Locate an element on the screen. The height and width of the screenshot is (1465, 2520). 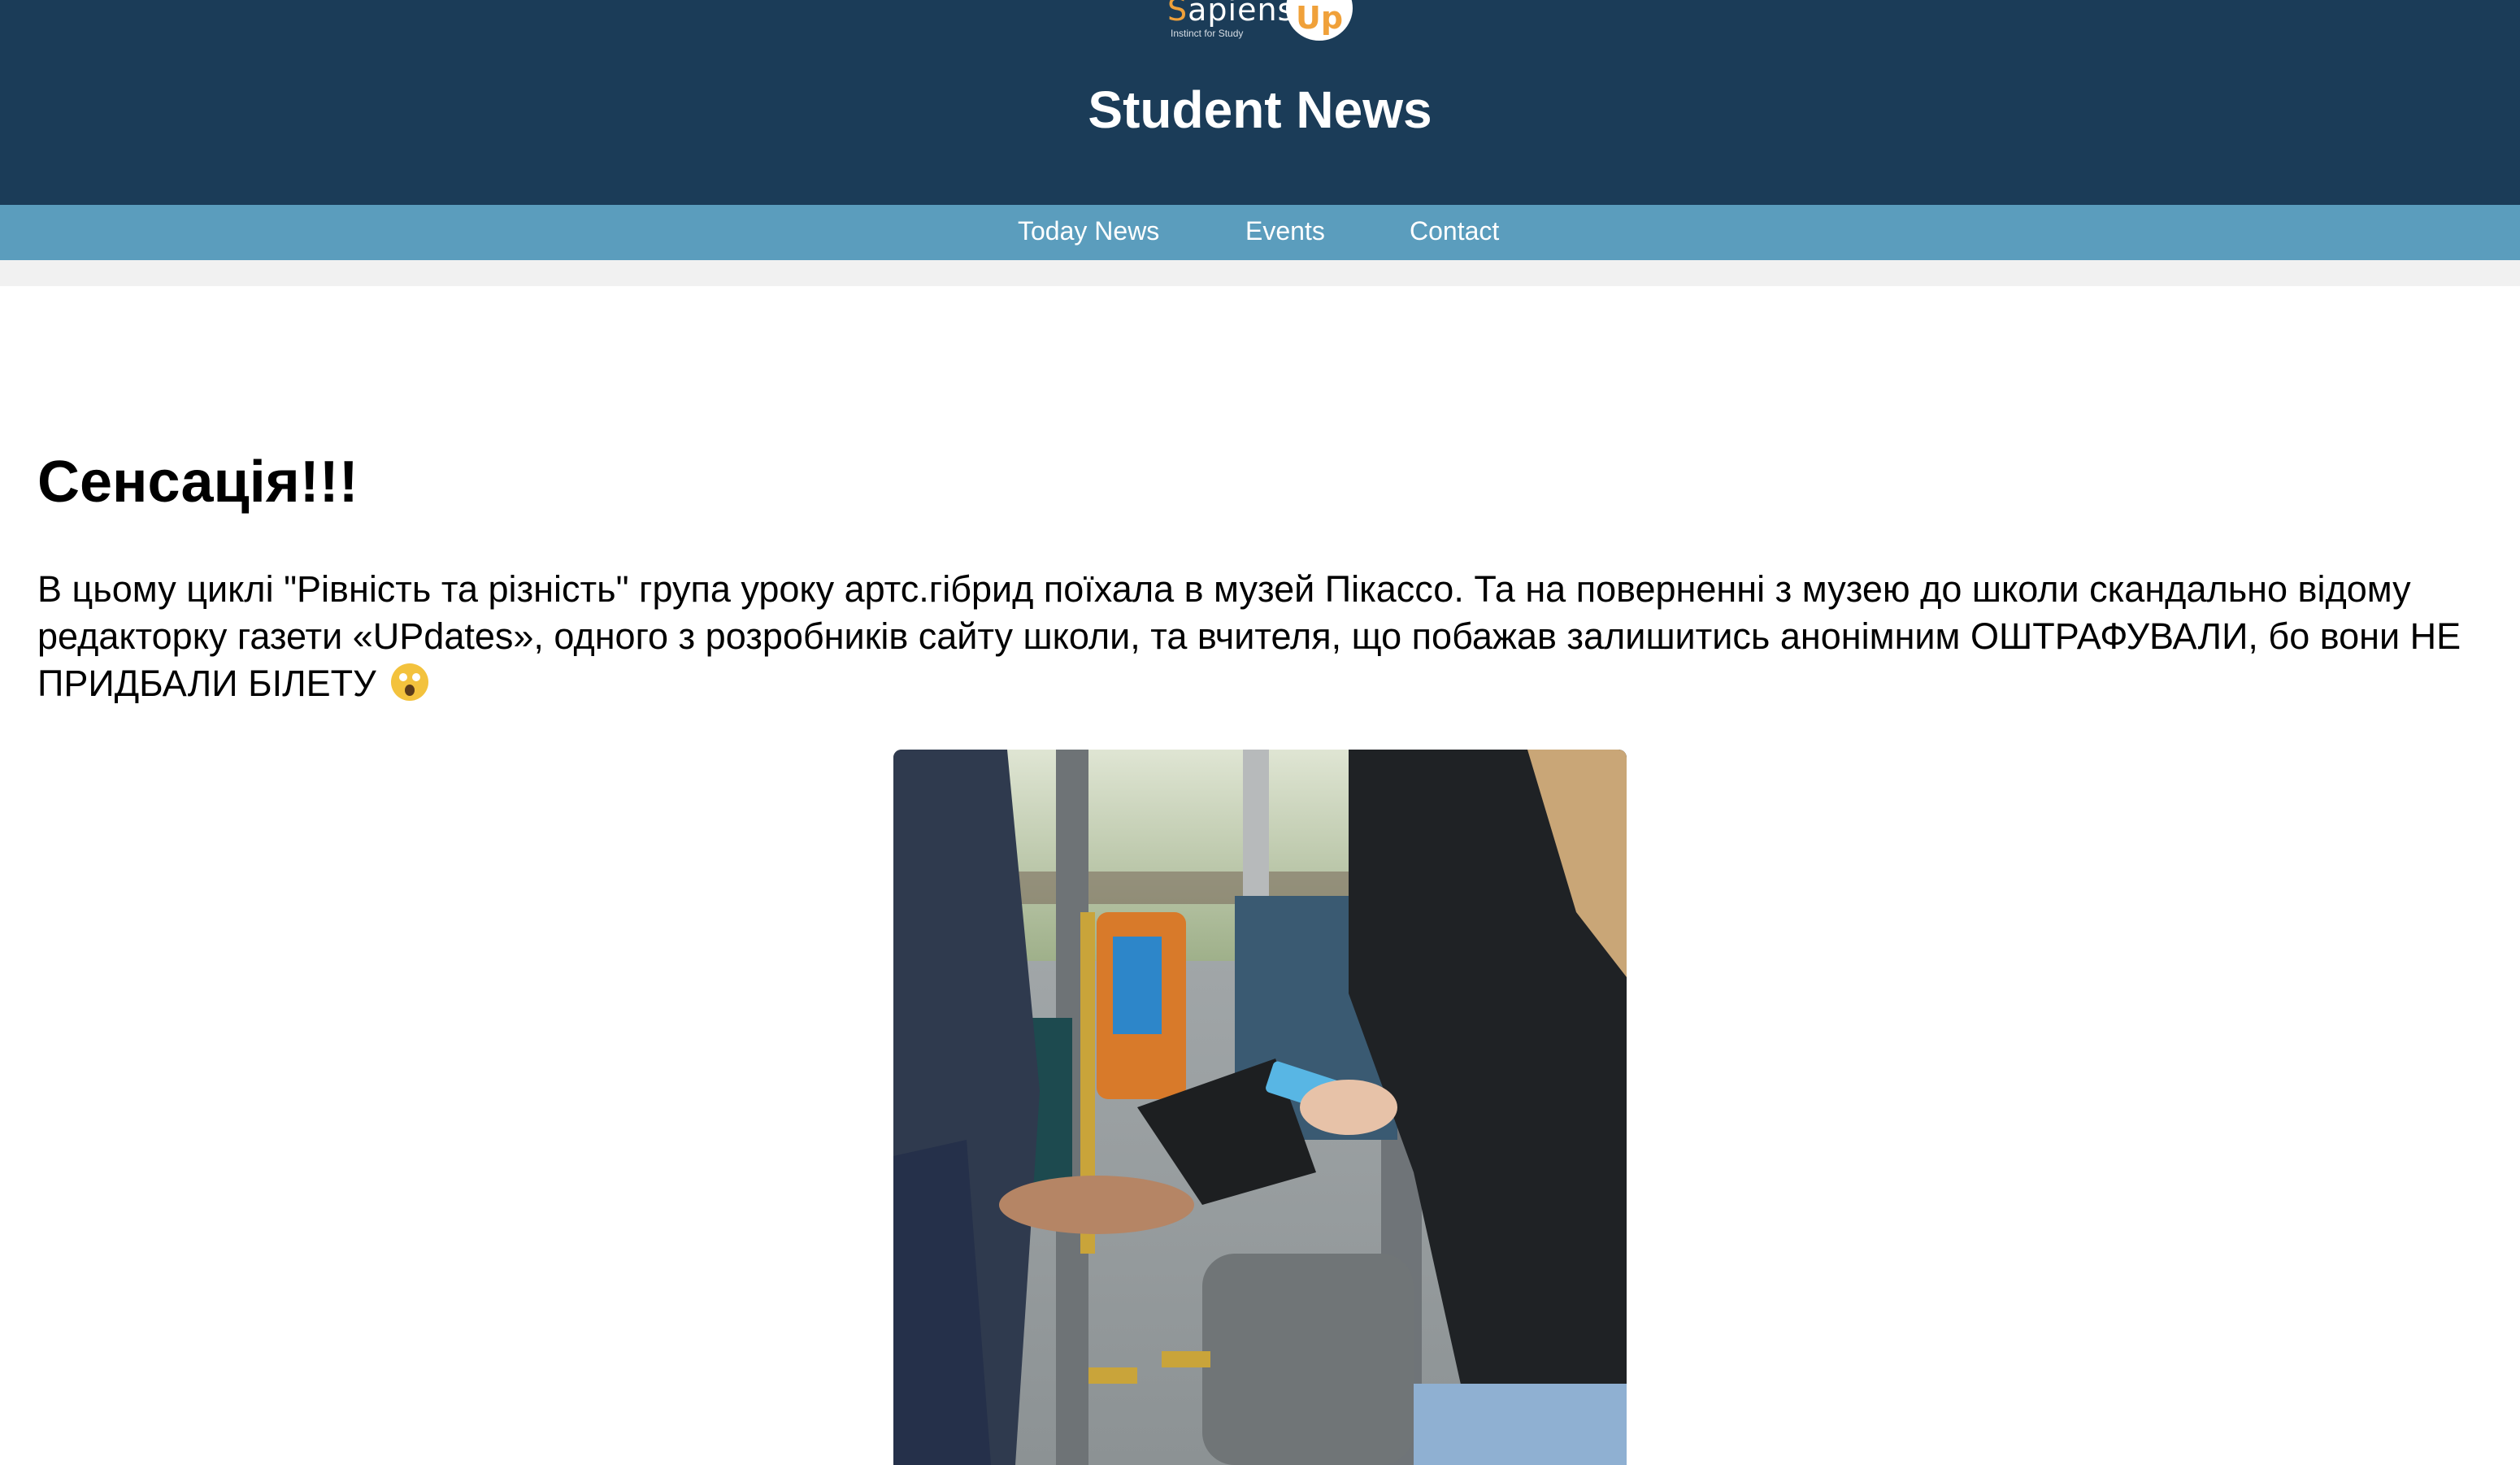
logo-first-letter: S is located at coordinates (1177, 14).